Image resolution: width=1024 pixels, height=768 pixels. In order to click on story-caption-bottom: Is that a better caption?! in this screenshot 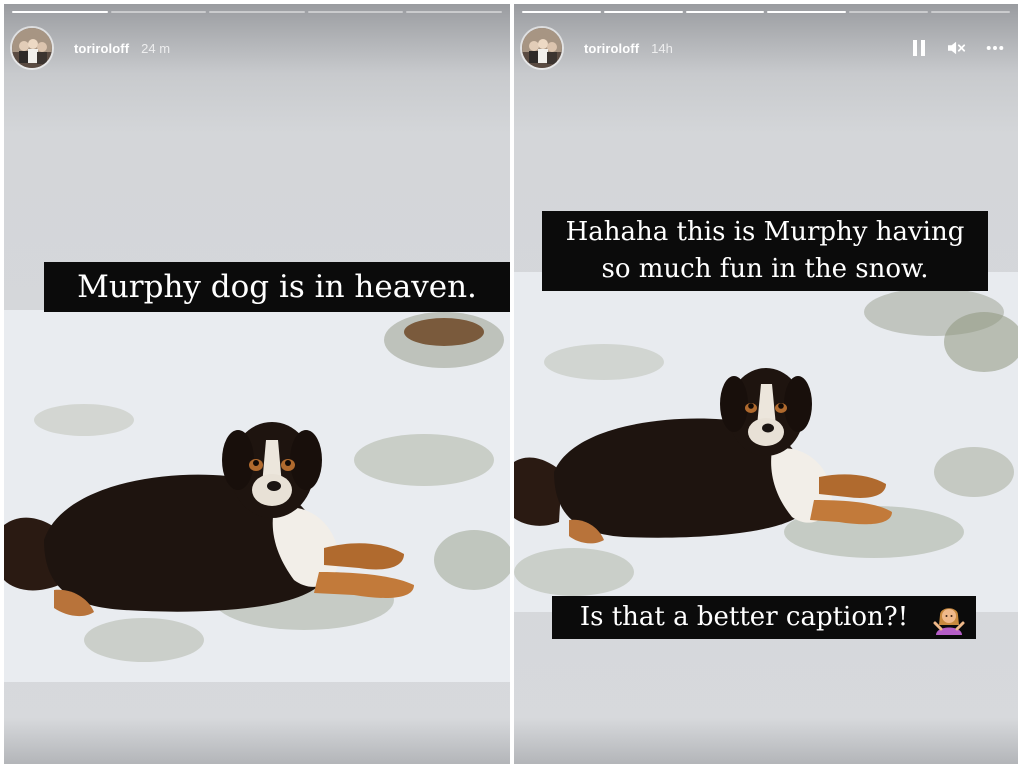, I will do `click(764, 617)`.